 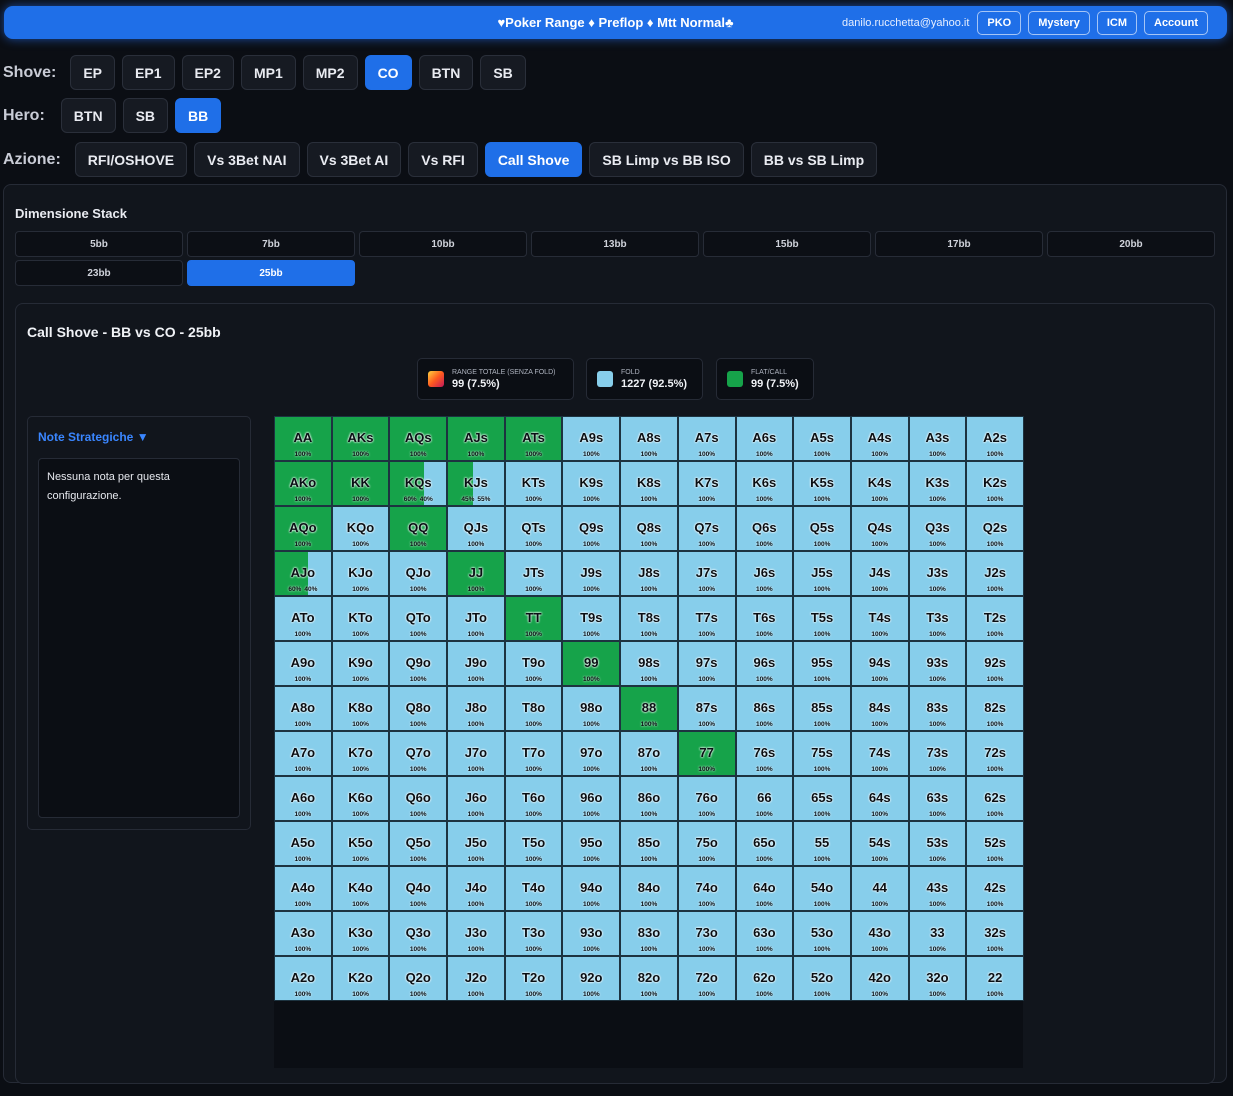 I want to click on stack-option-10bb: 10bb, so click(x=443, y=244).